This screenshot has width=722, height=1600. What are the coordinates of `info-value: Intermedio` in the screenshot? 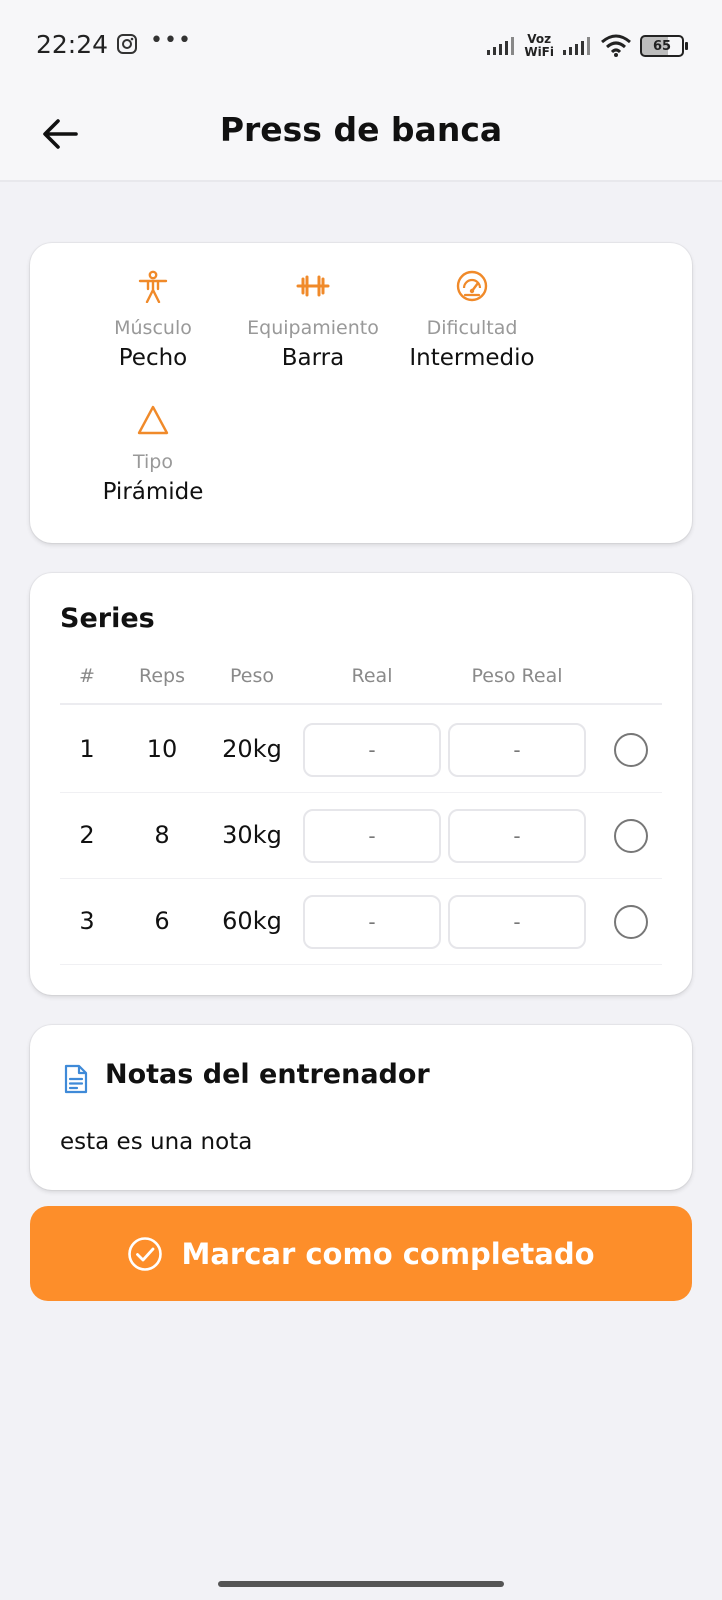 It's located at (472, 358).